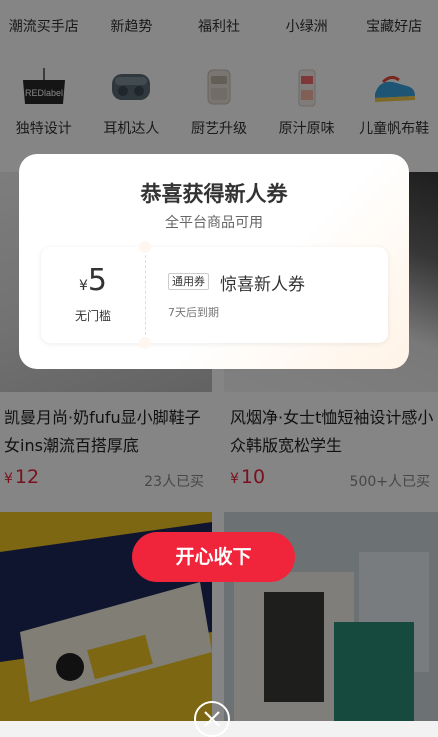 This screenshot has height=737, width=438. I want to click on modal-subtitle: 全平台商品可用, so click(214, 223).